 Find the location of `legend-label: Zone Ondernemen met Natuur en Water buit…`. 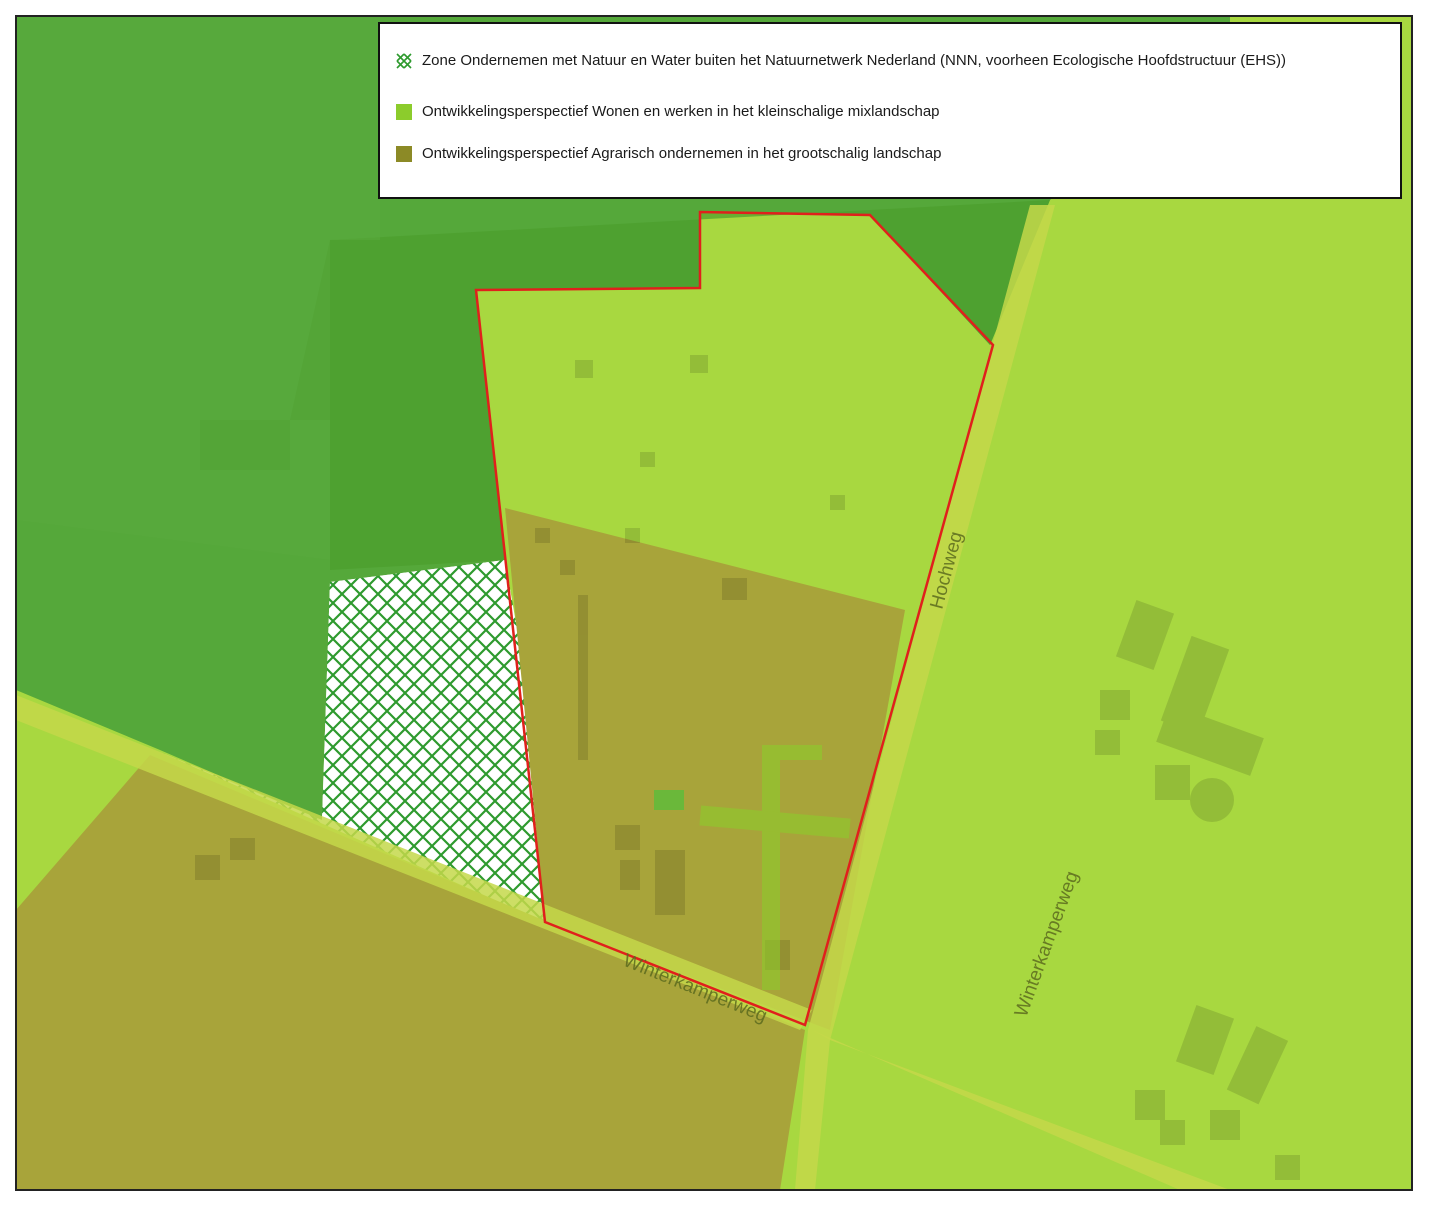

legend-label: Zone Ondernemen met Natuur en Water buit… is located at coordinates (854, 60).